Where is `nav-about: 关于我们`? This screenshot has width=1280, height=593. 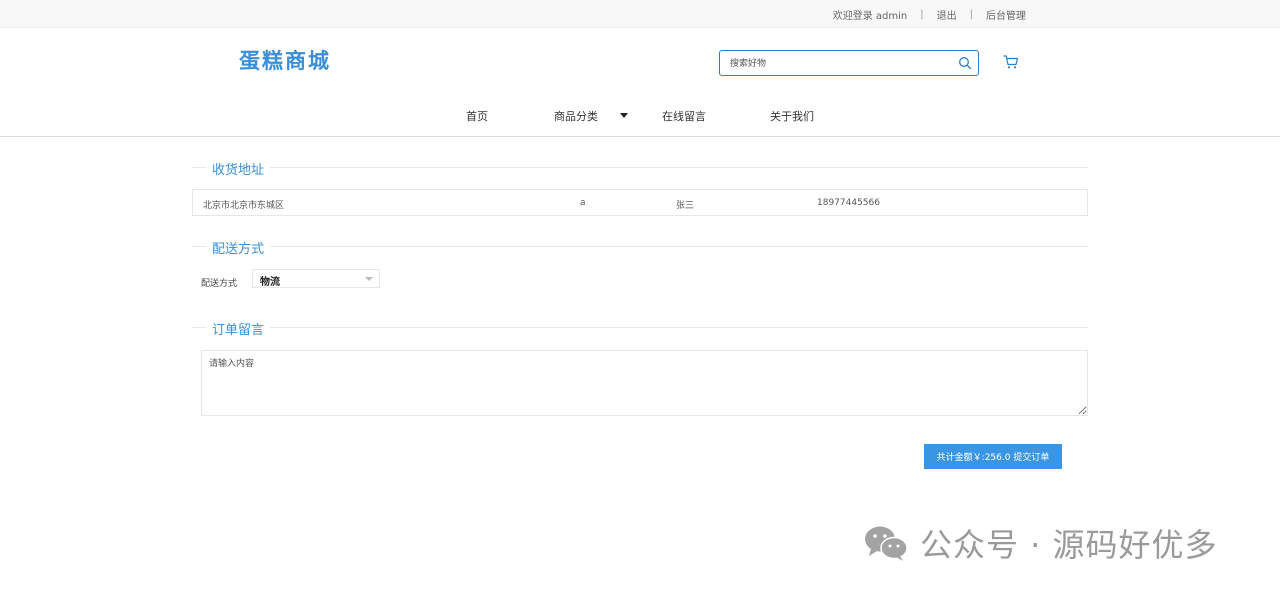
nav-about: 关于我们 is located at coordinates (792, 116).